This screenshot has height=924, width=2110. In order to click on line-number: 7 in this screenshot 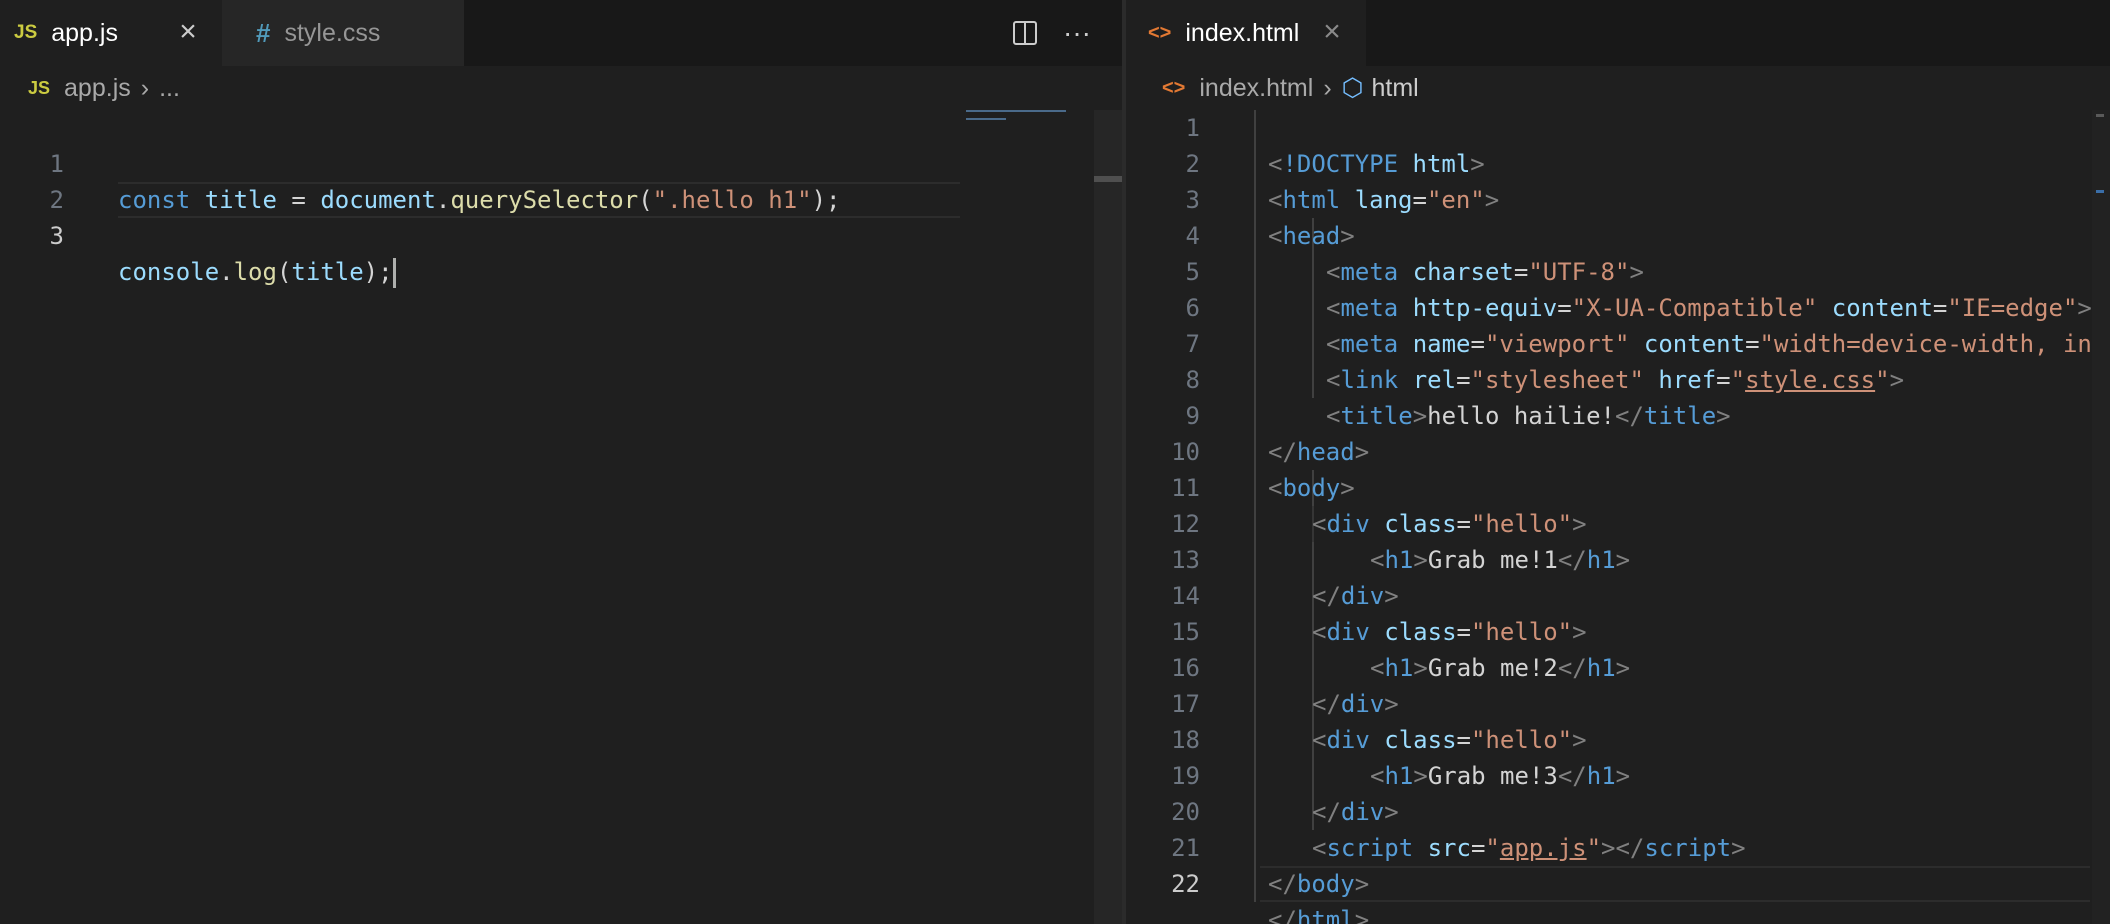, I will do `click(1192, 344)`.